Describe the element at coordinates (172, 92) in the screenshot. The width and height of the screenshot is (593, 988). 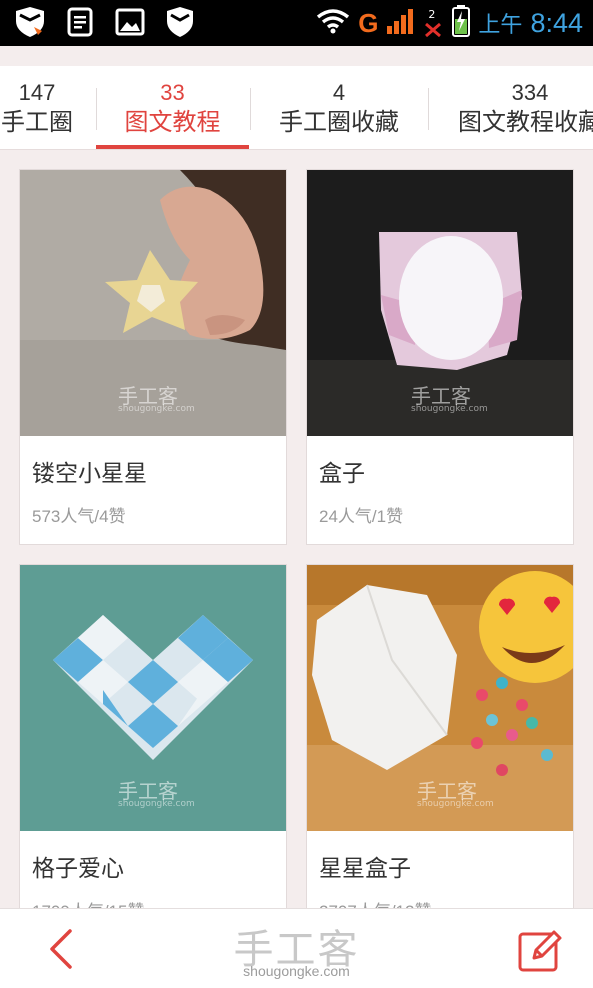
I see `tab-count: 33` at that location.